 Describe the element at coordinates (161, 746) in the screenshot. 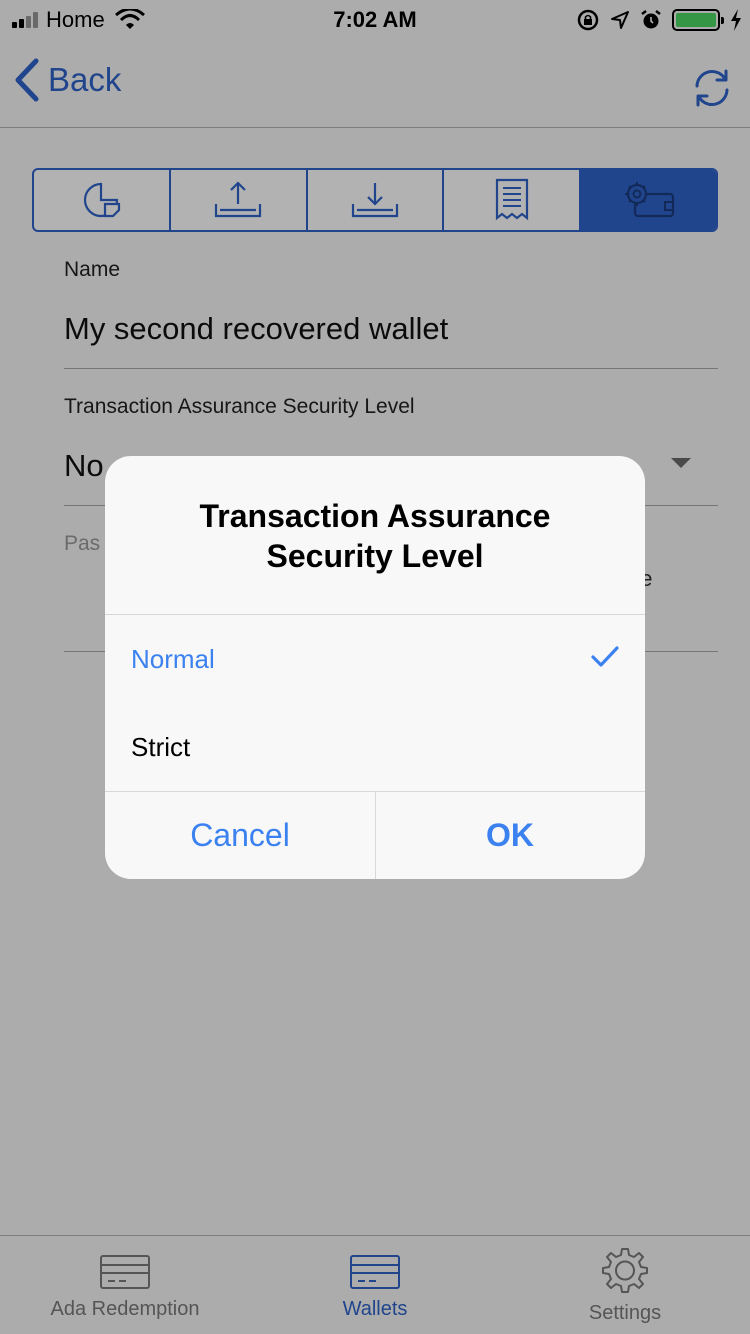

I see `option-label: Strict` at that location.